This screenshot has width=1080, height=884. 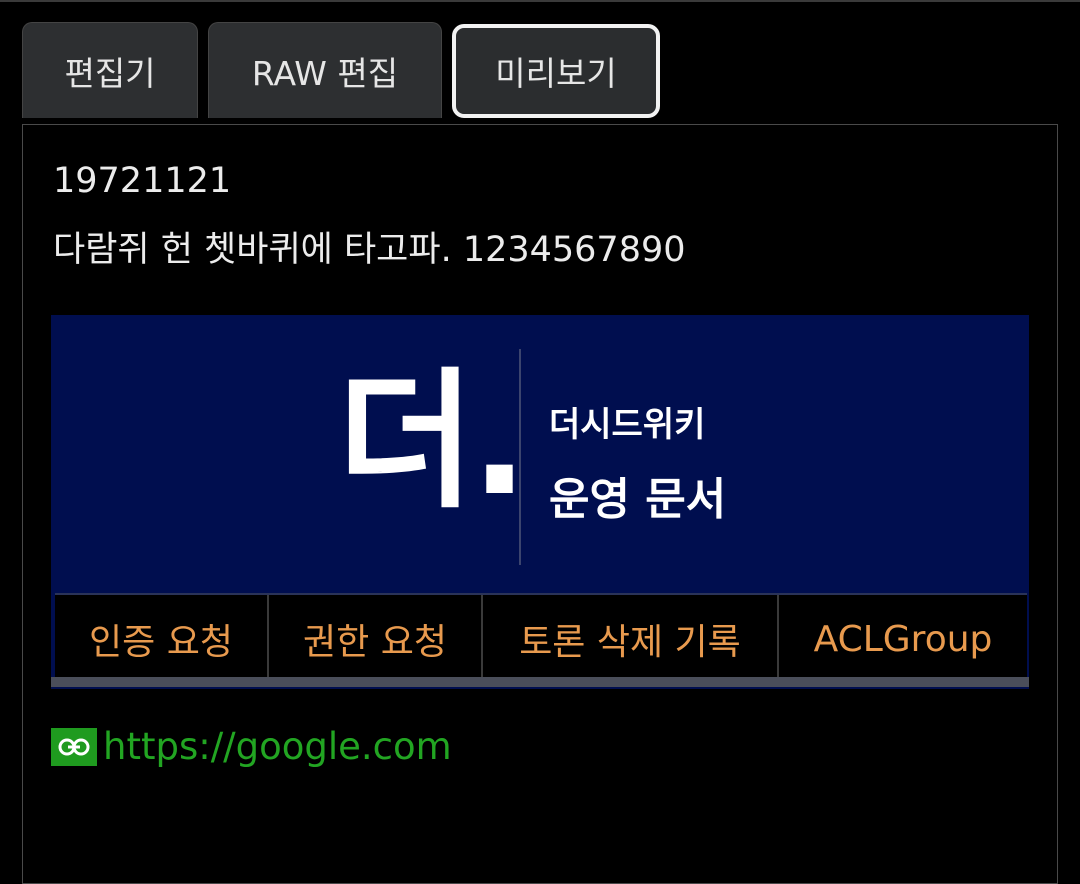 What do you see at coordinates (376, 639) in the screenshot?
I see `nav-link-permission-request: 권한 요청` at bounding box center [376, 639].